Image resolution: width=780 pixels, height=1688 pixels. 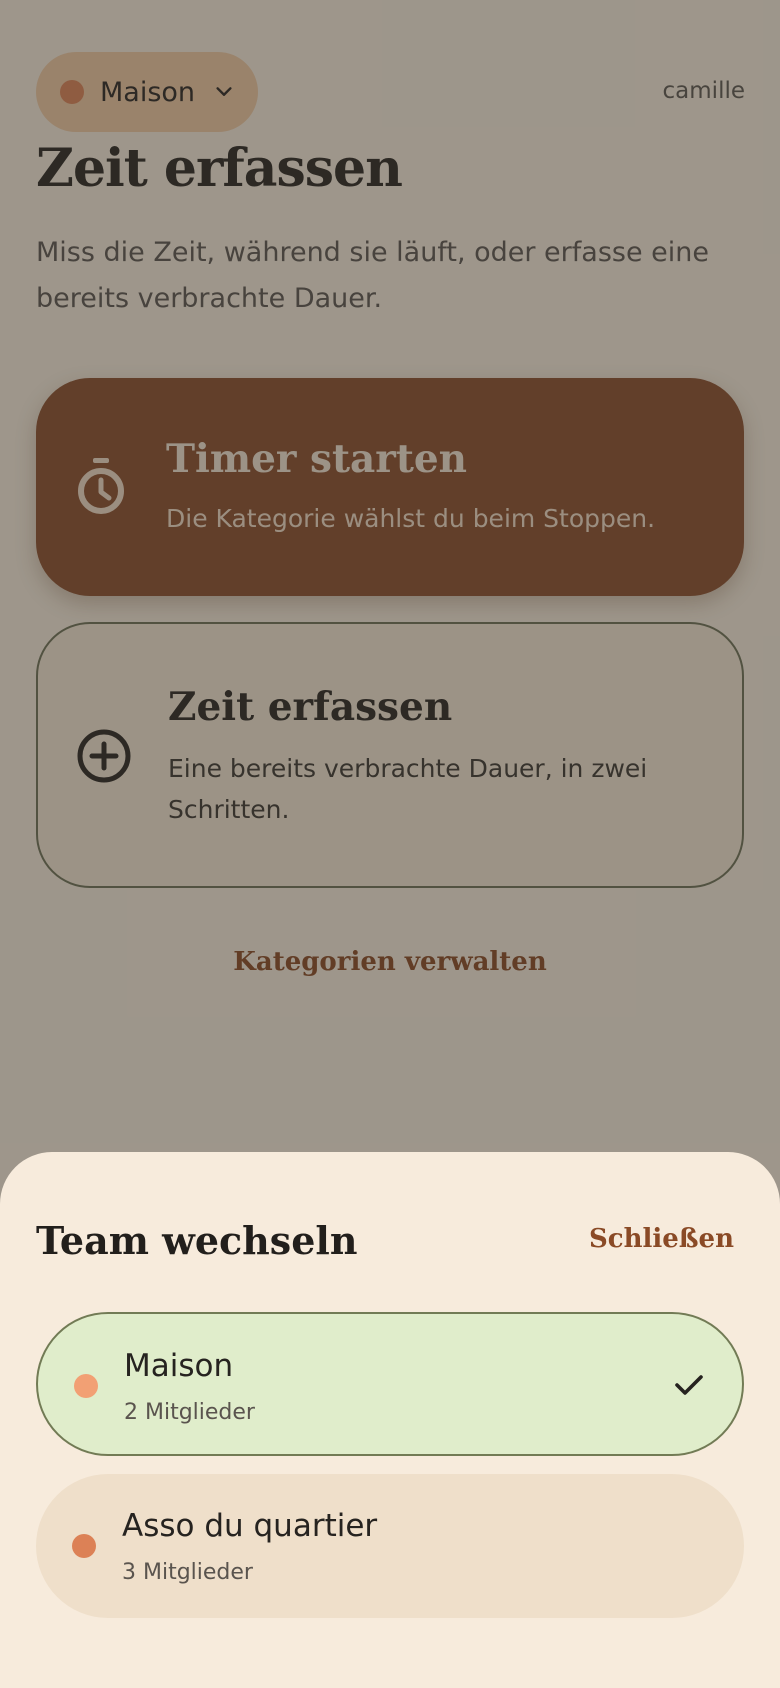 I want to click on team-option-maison: Maison 2 Mitglieder, so click(x=390, y=1384).